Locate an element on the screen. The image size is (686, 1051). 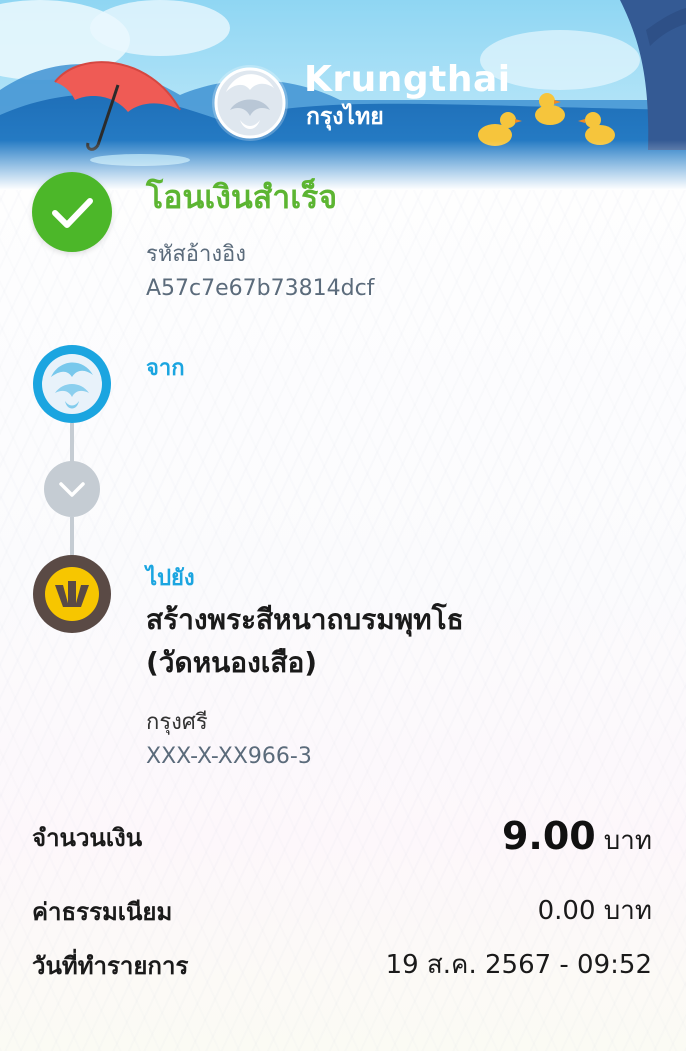
krungthai-bank-icon is located at coordinates (72, 384).